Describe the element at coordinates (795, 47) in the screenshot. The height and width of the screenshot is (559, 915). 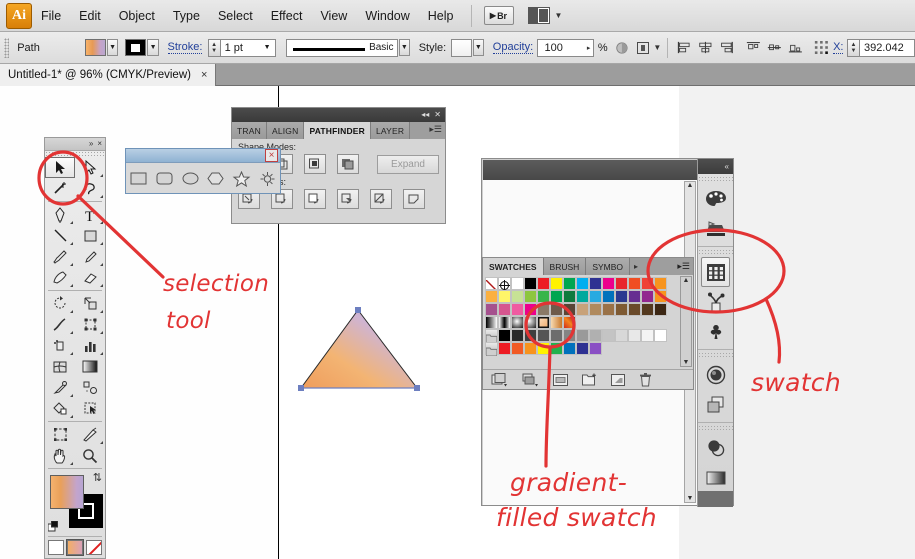
I see `distribute-bottom-icon` at that location.